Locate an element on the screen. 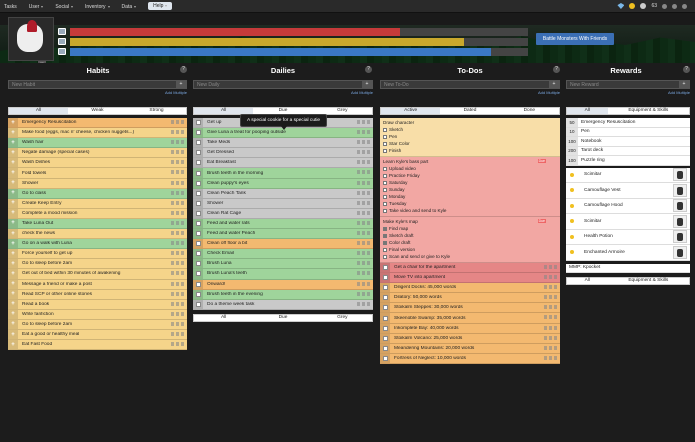  habit-row: + Shower is located at coordinates (97, 183).